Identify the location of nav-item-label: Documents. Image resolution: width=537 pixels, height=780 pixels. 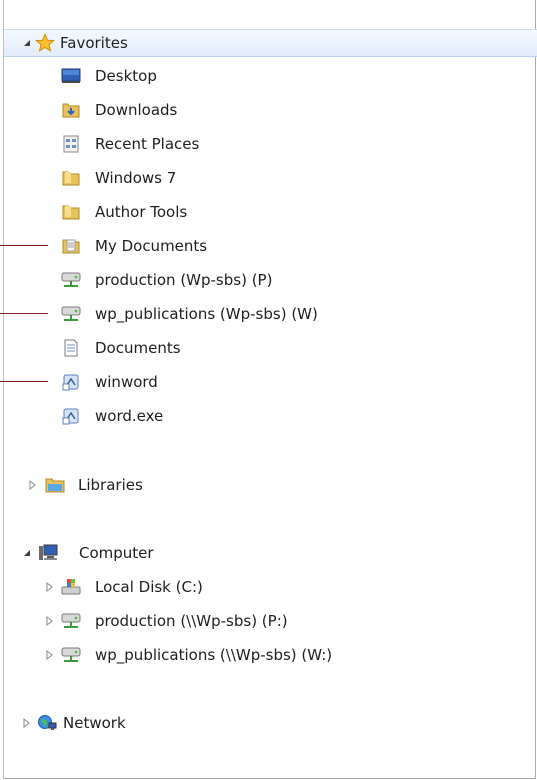
(138, 348).